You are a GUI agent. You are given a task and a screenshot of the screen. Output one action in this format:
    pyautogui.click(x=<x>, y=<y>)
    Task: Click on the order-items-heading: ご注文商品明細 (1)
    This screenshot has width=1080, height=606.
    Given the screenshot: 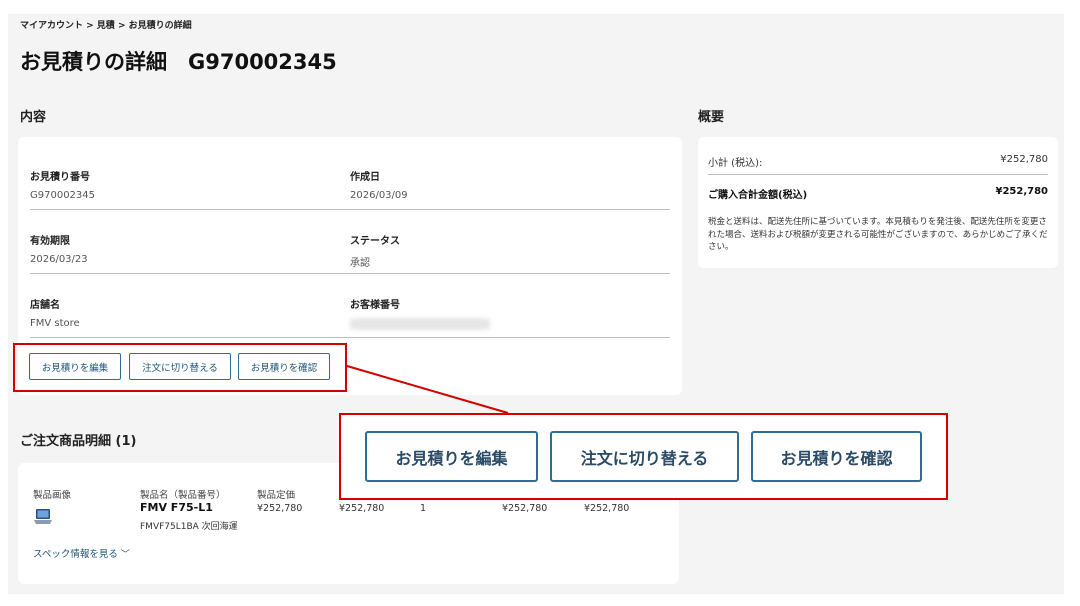 What is the action you would take?
    pyautogui.click(x=78, y=441)
    